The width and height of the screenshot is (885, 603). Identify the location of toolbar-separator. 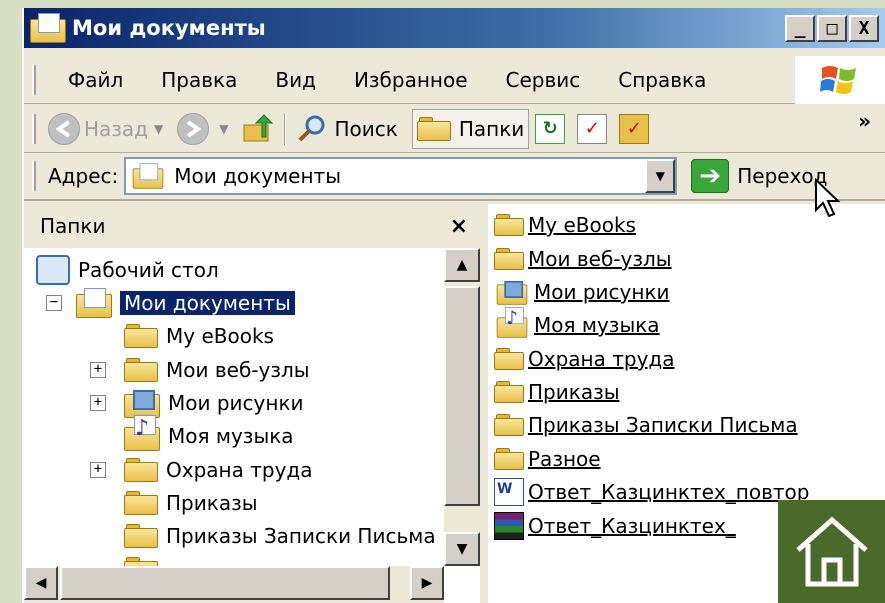
(285, 128).